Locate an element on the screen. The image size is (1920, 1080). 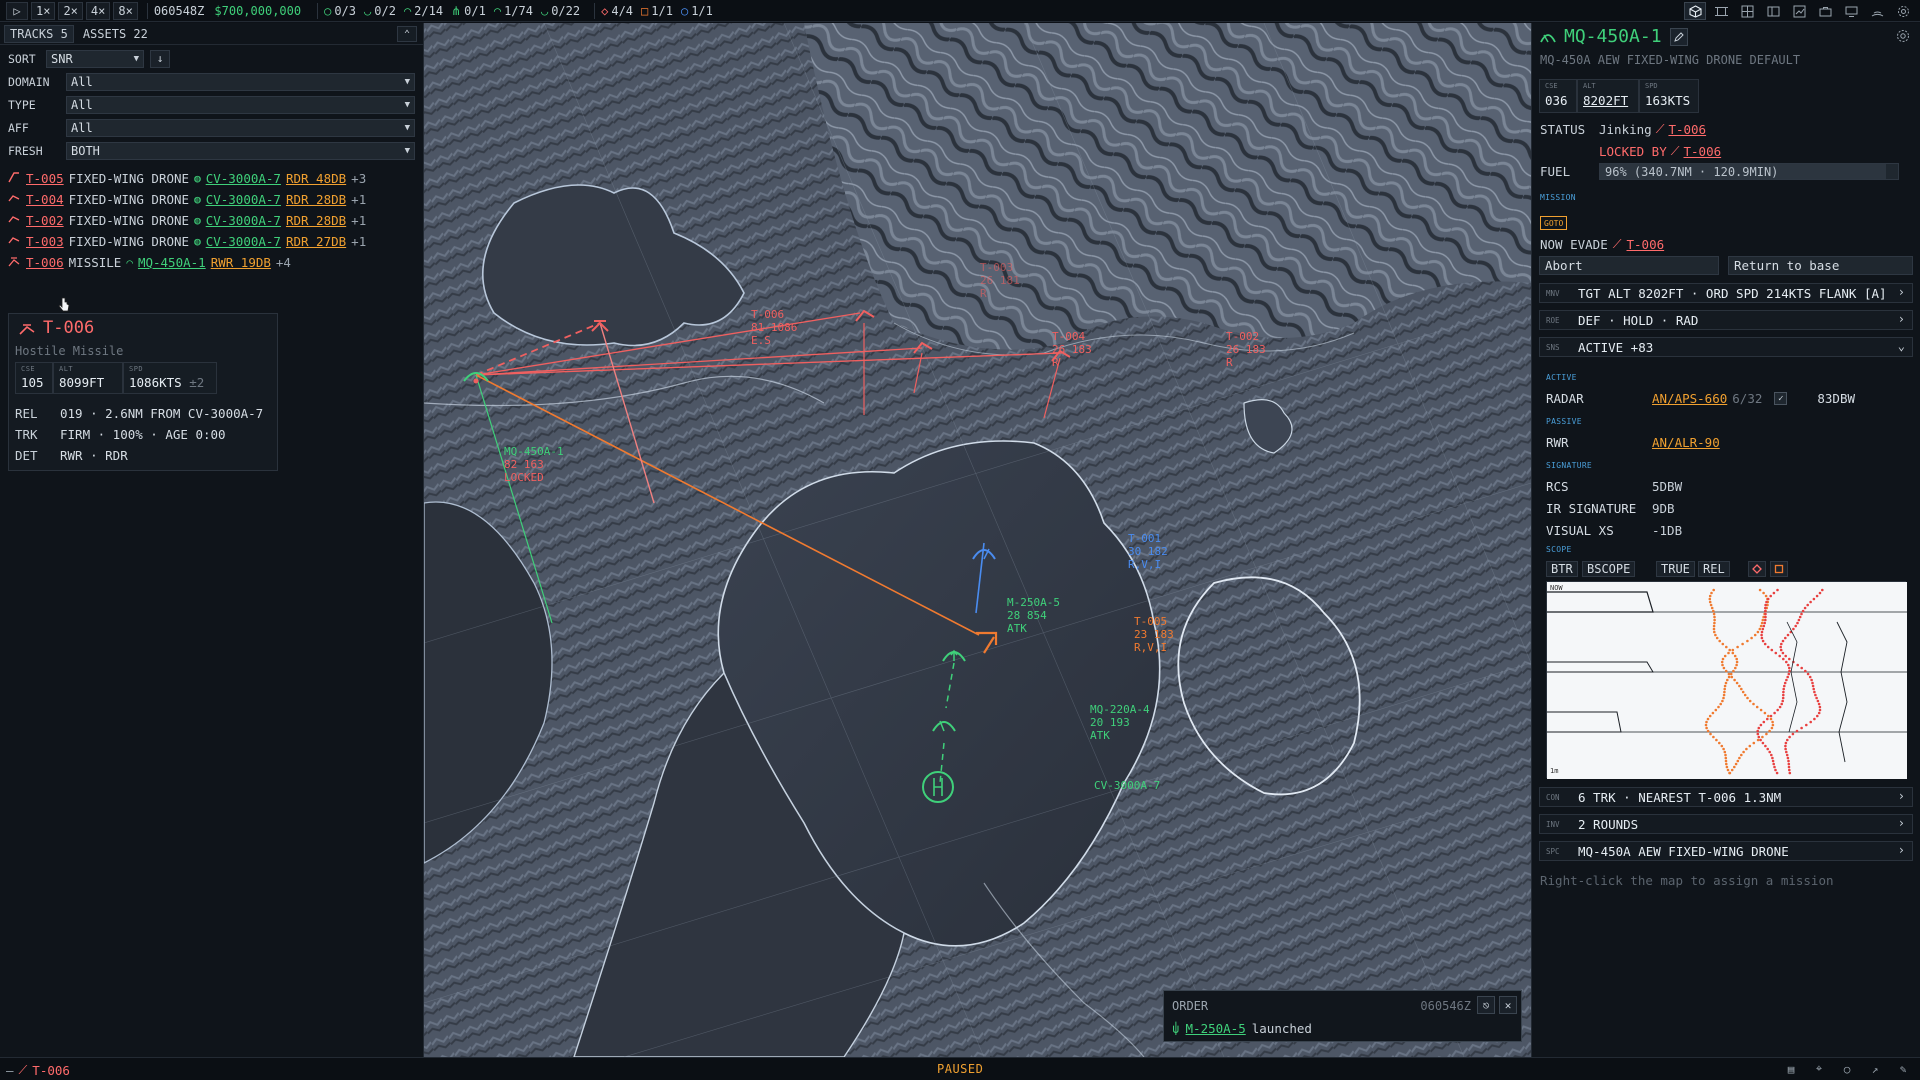
track-id-link: T-005 is located at coordinates (45, 178).